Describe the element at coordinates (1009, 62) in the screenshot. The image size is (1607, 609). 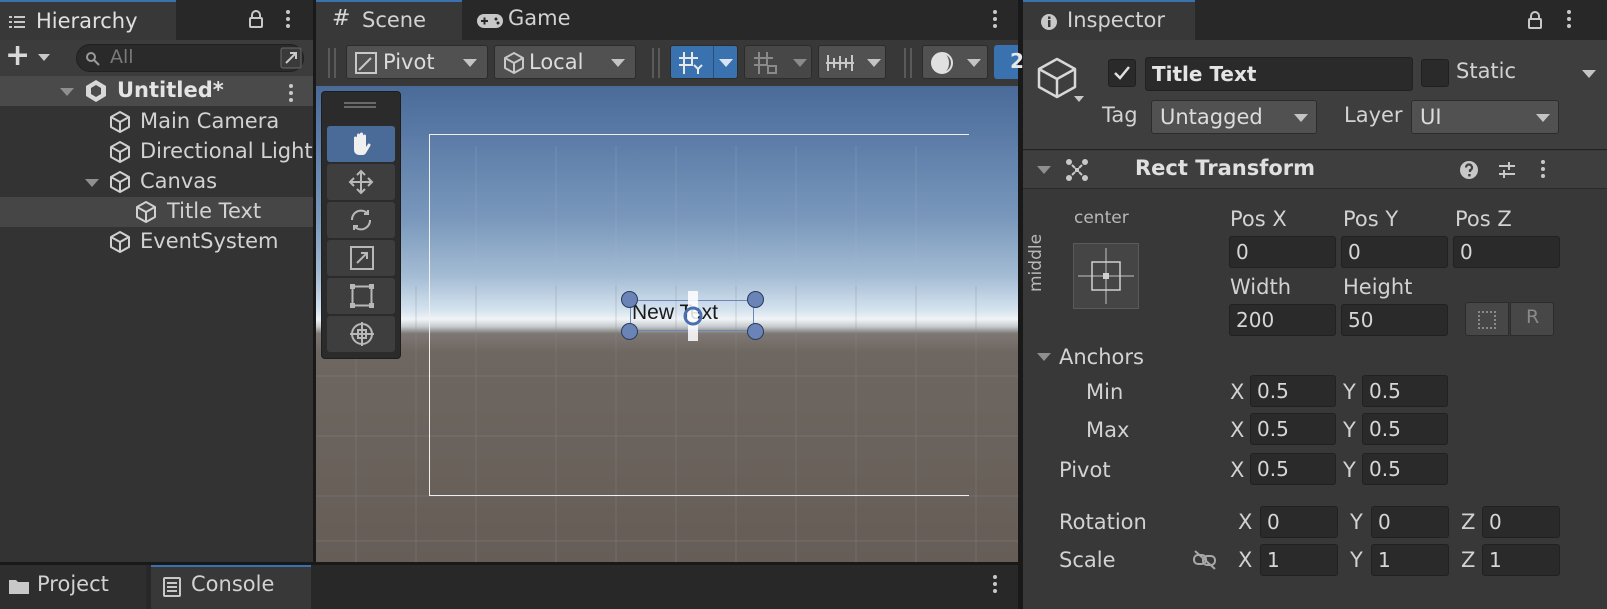
I see `2d-mode-button: 2` at that location.